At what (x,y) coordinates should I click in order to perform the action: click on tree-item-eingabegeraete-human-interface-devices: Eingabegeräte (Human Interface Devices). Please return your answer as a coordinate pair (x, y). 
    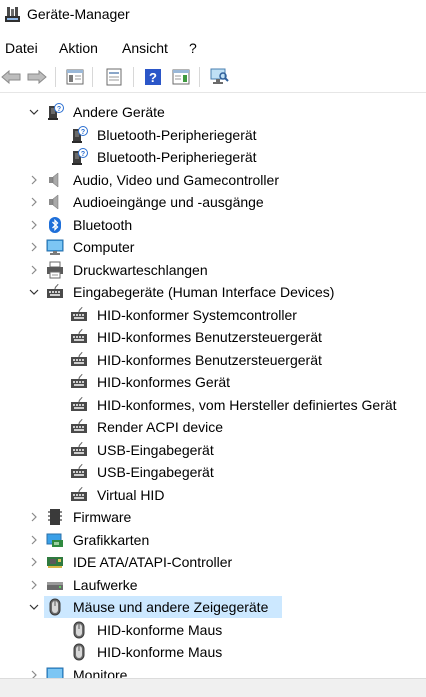
    Looking at the image, I should click on (213, 292).